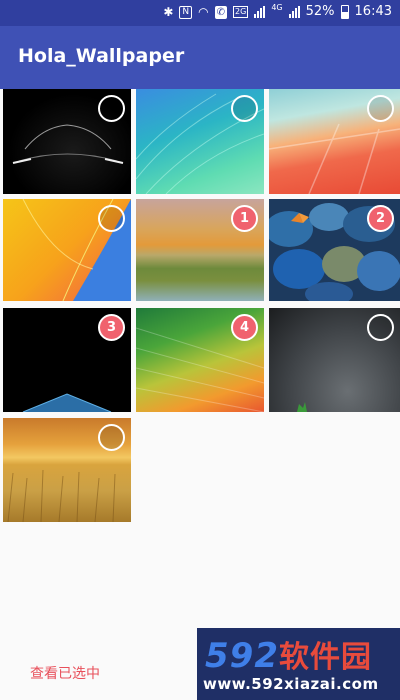  Describe the element at coordinates (111, 327) in the screenshot. I see `select-circle-7: 3` at that location.